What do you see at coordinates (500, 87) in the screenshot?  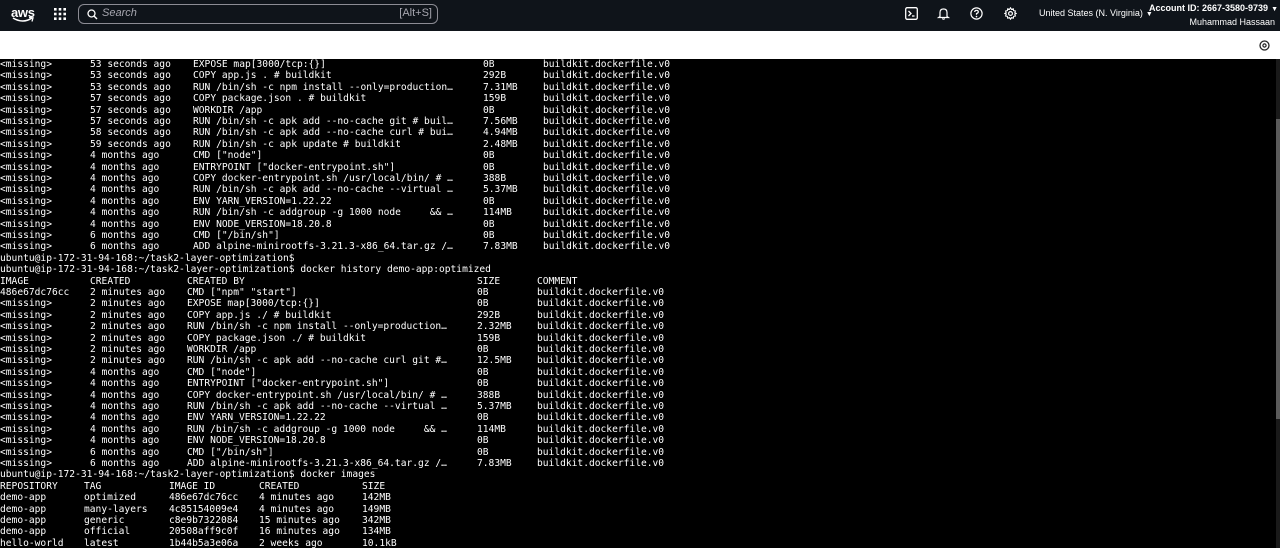 I see `terminal-cell: 7.31MB` at bounding box center [500, 87].